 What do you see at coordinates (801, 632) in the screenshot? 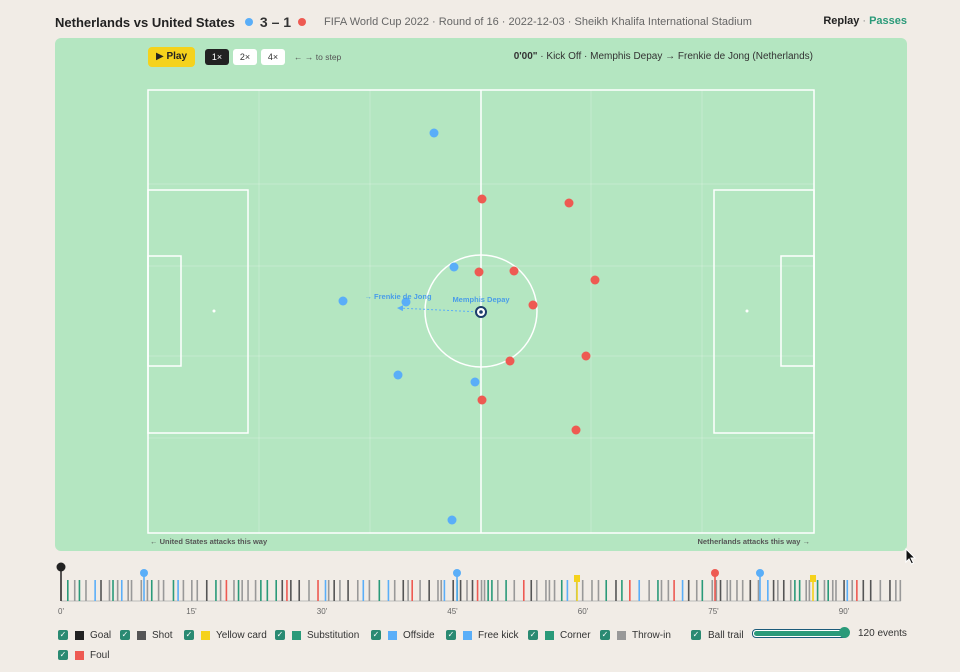
I see `ball-trail-slider` at bounding box center [801, 632].